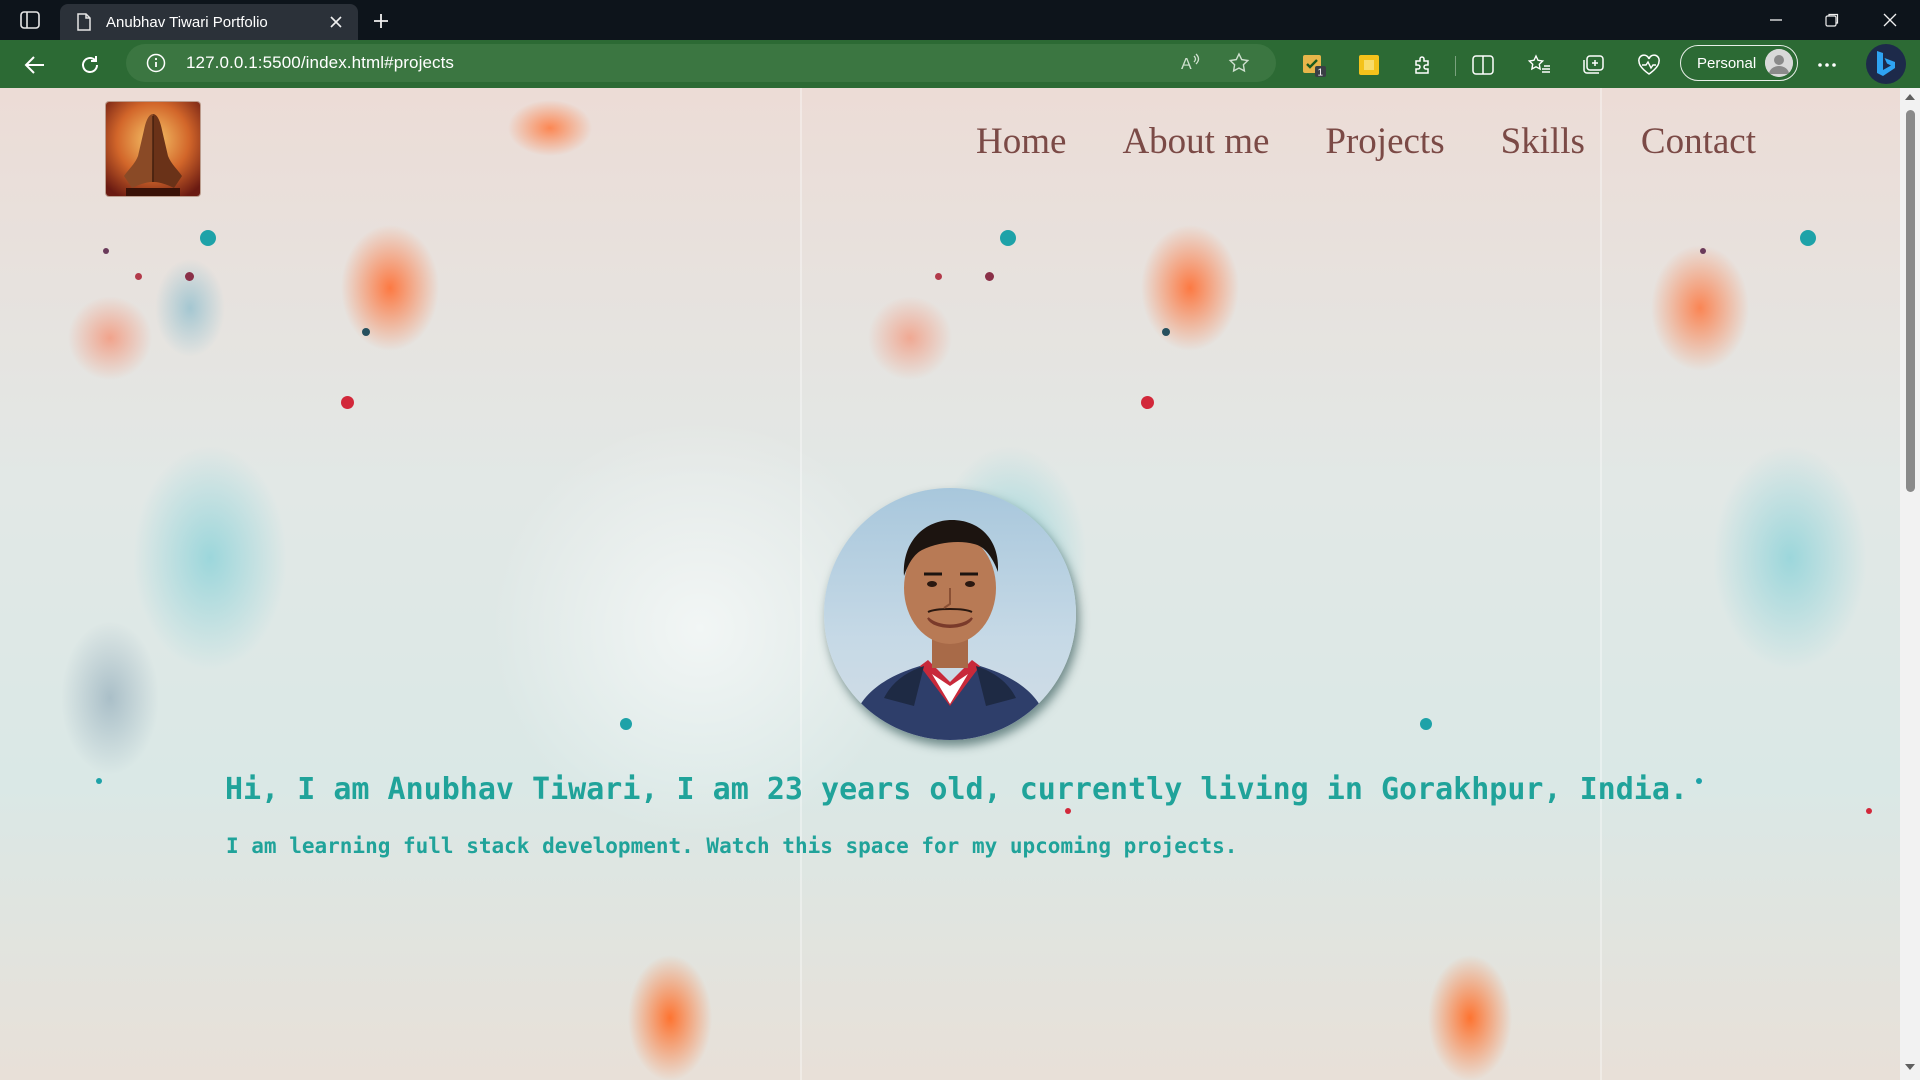  What do you see at coordinates (1543, 141) in the screenshot?
I see `nav-link-skills: Skills` at bounding box center [1543, 141].